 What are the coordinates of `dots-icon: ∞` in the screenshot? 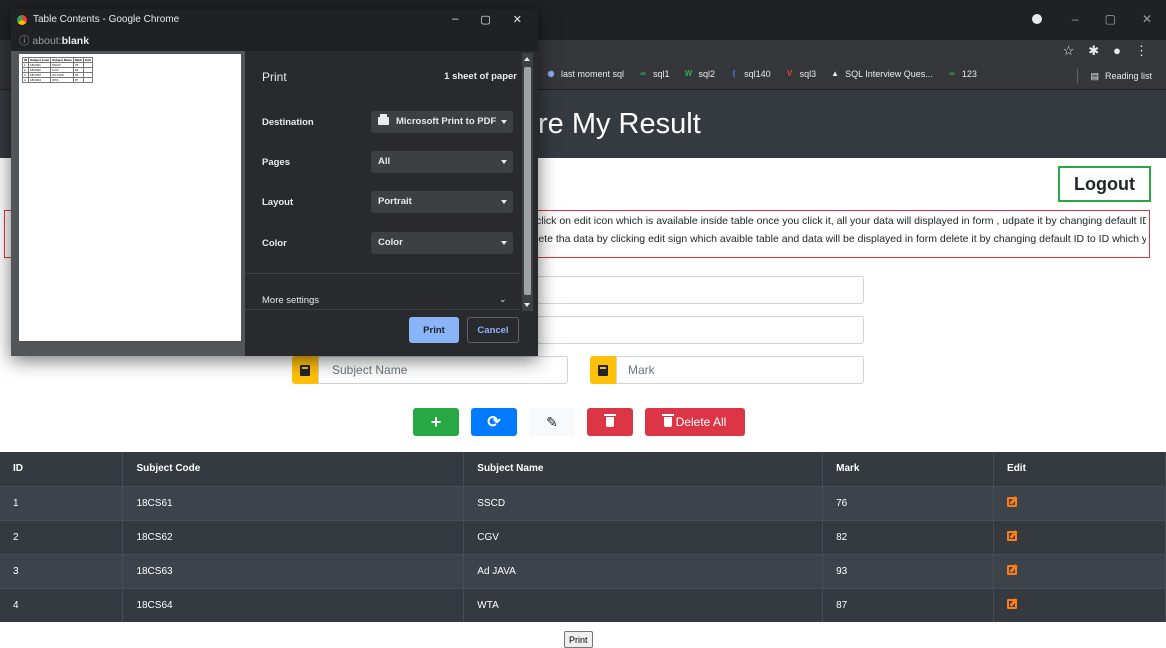 It's located at (951, 73).